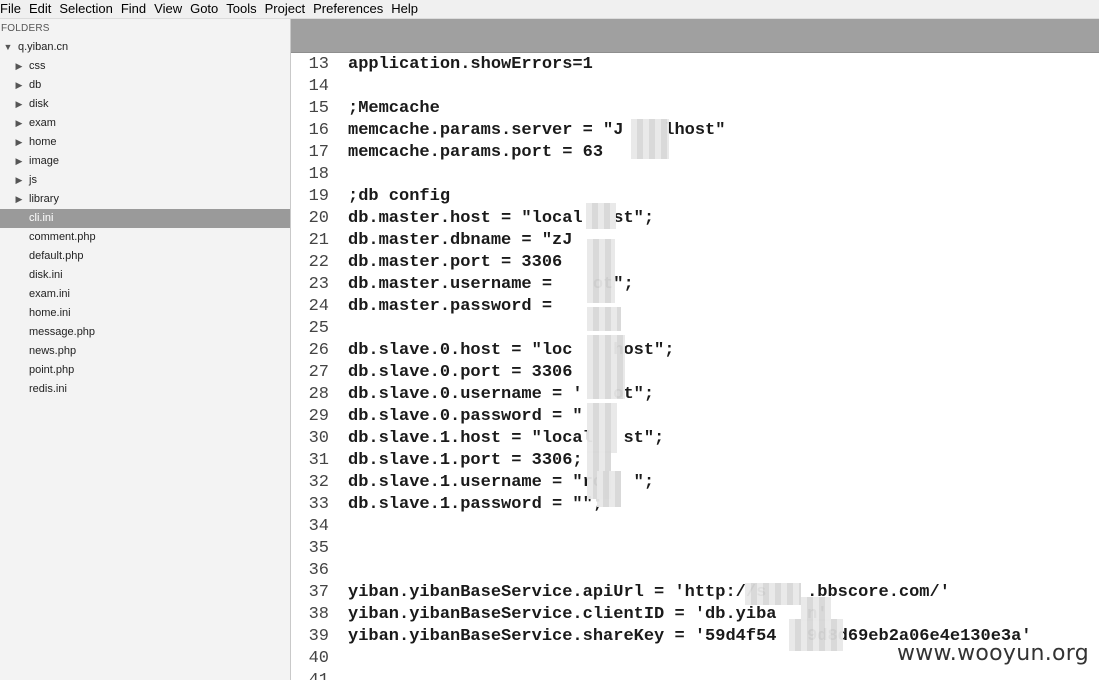 This screenshot has height=680, width=1099. Describe the element at coordinates (318, 372) in the screenshot. I see `line-number: 27` at that location.